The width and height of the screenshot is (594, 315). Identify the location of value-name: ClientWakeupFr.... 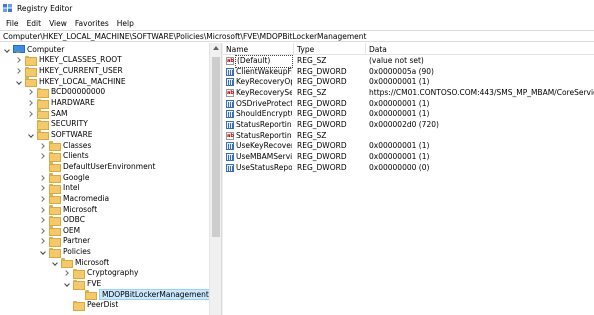
(264, 71).